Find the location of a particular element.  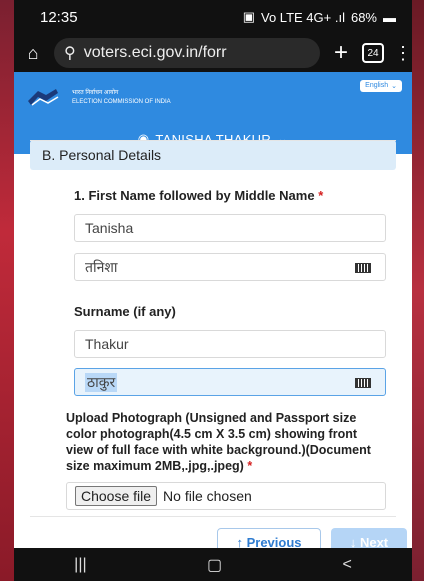

language-label: English is located at coordinates (377, 85).